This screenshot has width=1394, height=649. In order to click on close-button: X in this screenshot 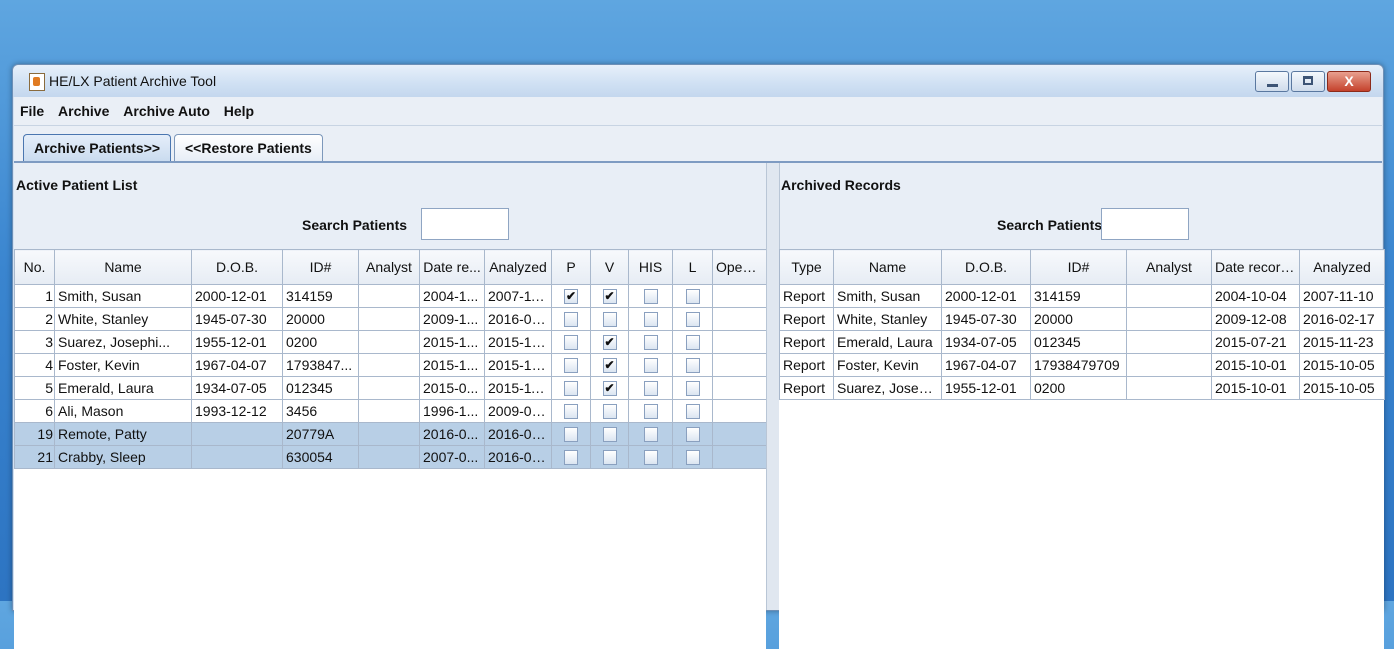, I will do `click(1349, 81)`.